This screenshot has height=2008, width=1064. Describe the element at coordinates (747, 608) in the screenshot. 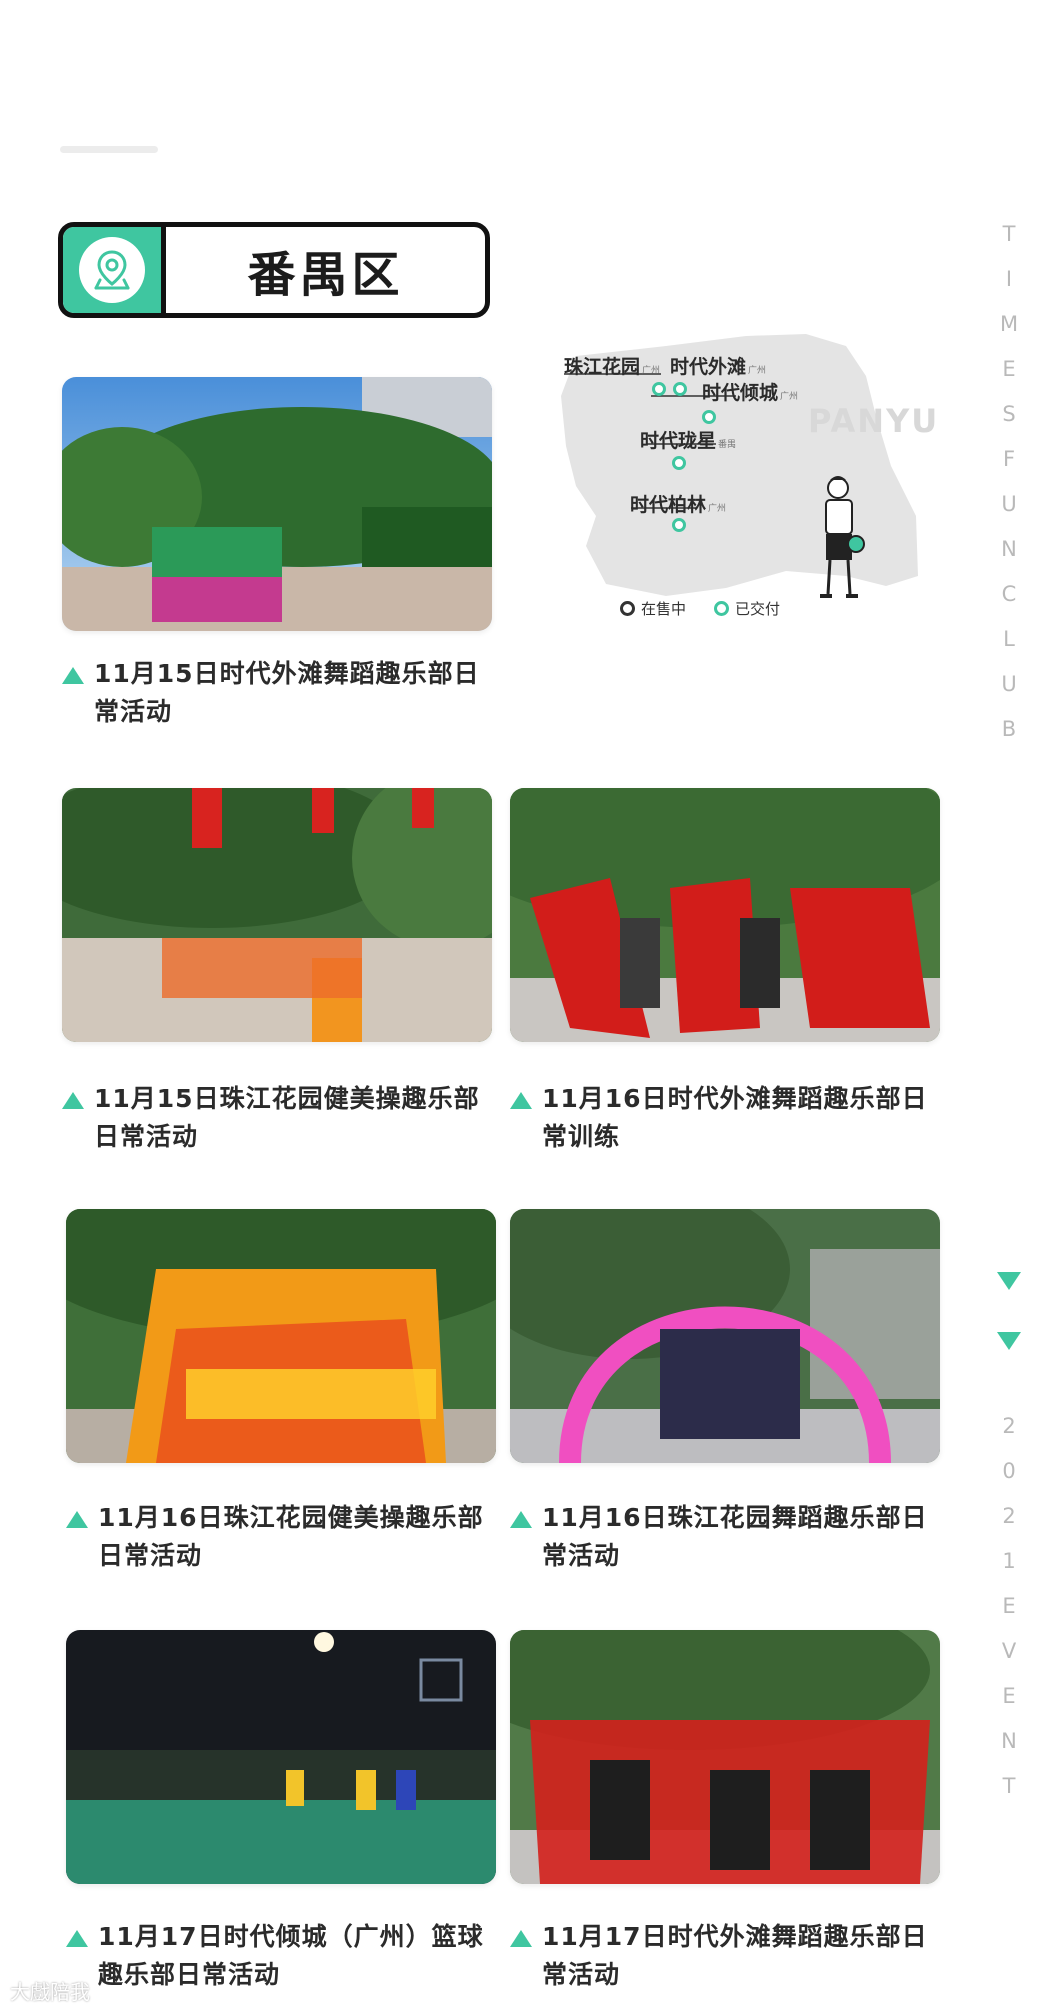

I see `legend-delivered: 已交付` at that location.